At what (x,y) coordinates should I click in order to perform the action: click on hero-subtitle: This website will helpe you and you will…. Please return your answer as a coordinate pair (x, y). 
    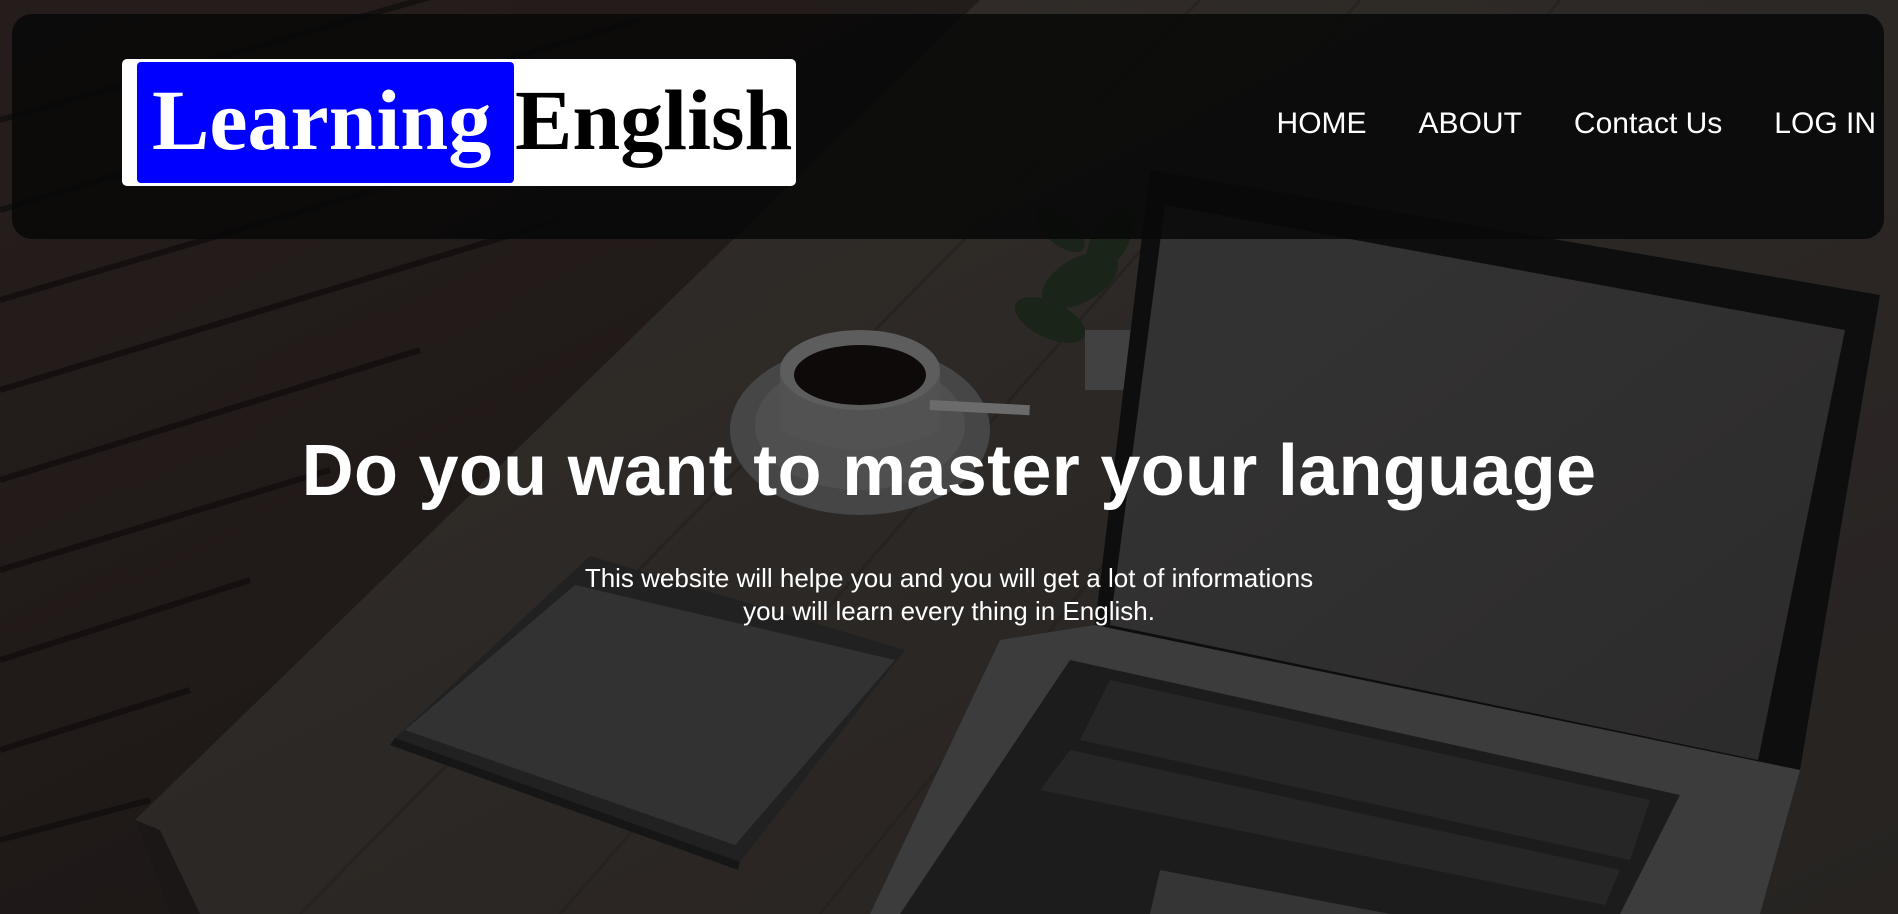
    Looking at the image, I should click on (949, 595).